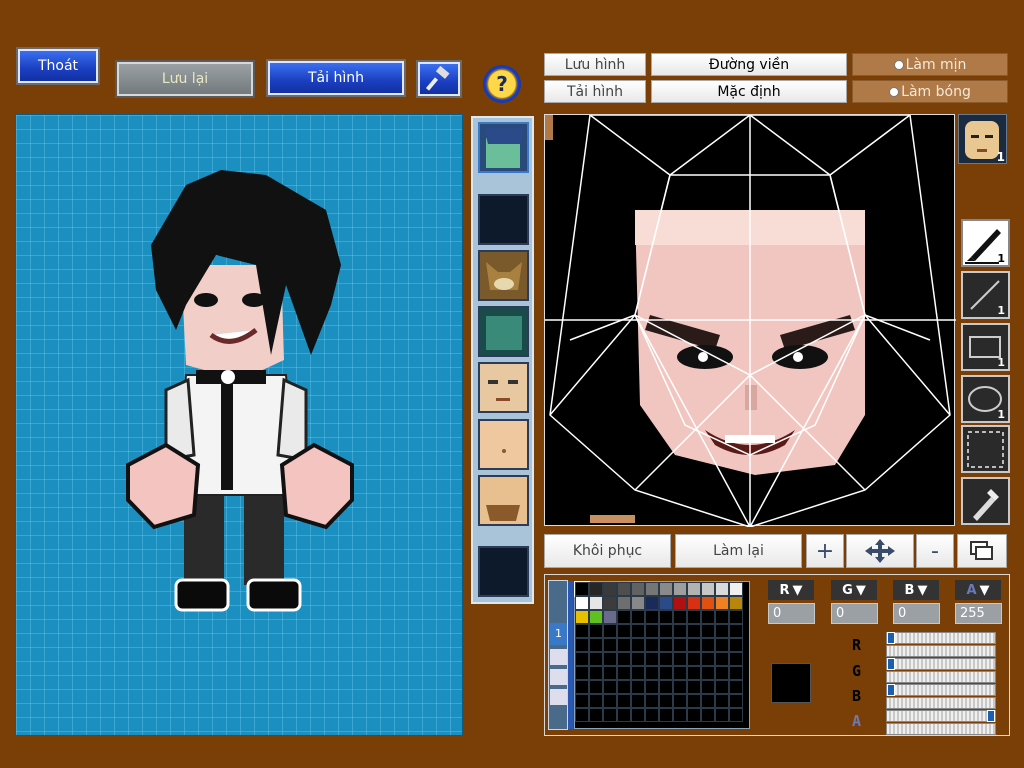 This screenshot has width=1024, height=768. Describe the element at coordinates (880, 551) in the screenshot. I see `move-button` at that location.